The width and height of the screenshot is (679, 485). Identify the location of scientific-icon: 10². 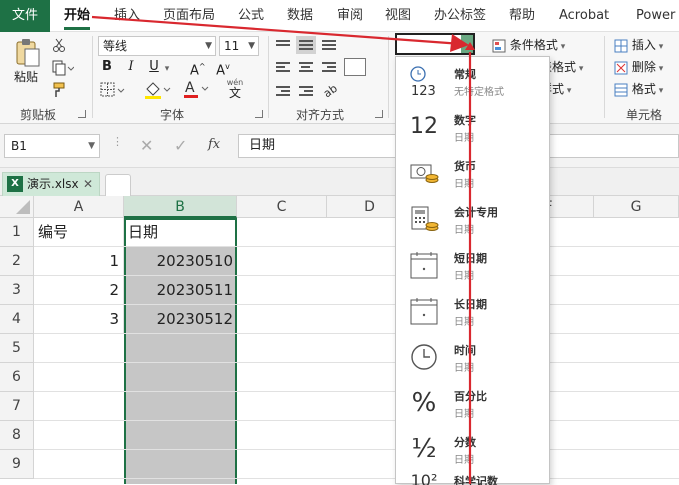
(424, 478).